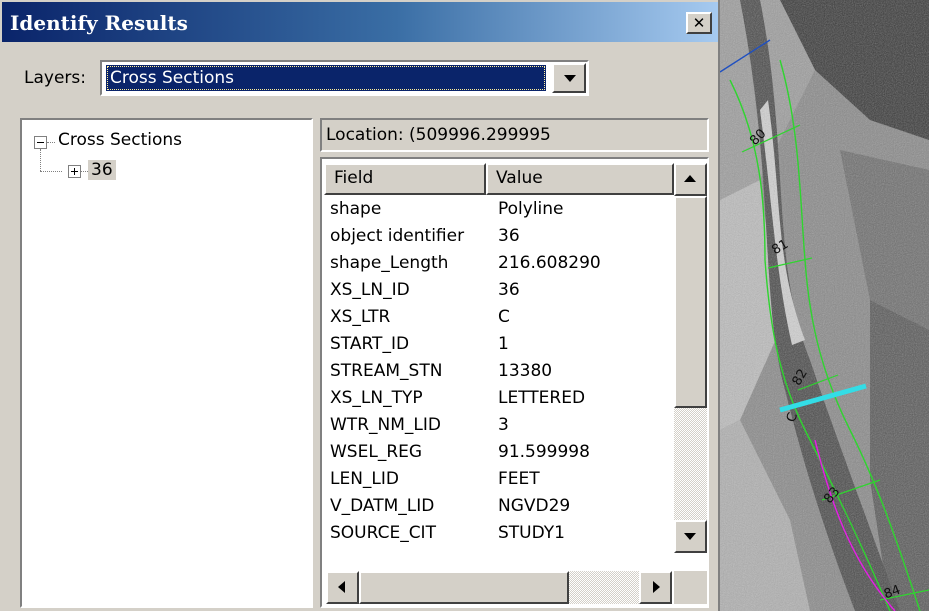 This screenshot has height=611, width=929. What do you see at coordinates (497, 238) in the screenshot?
I see `table-row: object identifier 36` at bounding box center [497, 238].